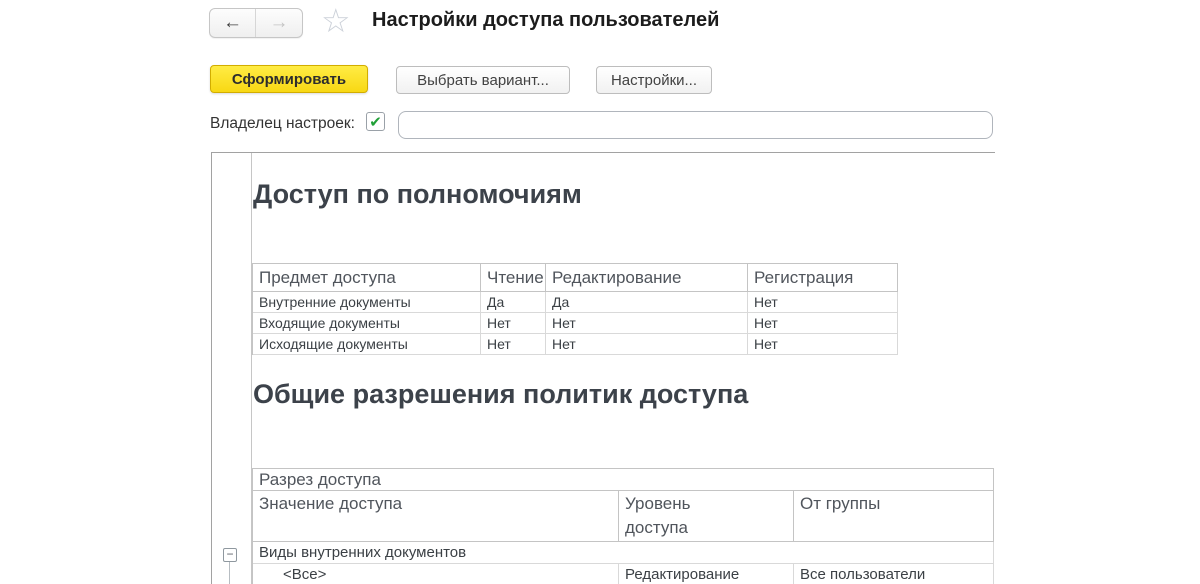 The width and height of the screenshot is (1200, 584). I want to click on header-cell: Значение доступа, so click(436, 516).